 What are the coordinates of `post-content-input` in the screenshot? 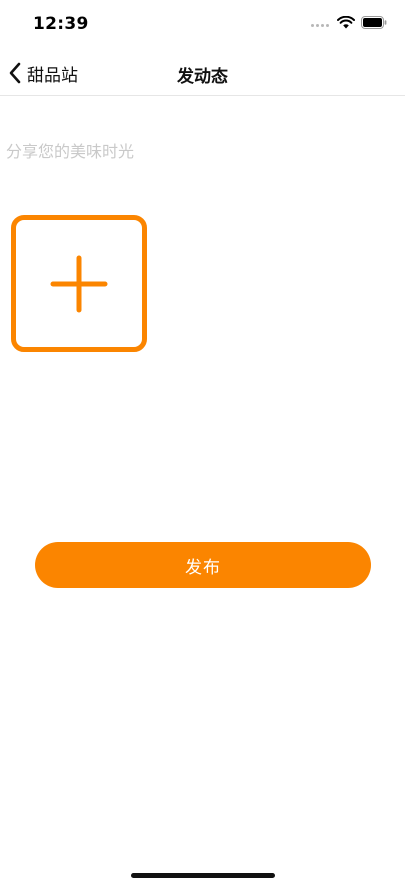 It's located at (201, 168).